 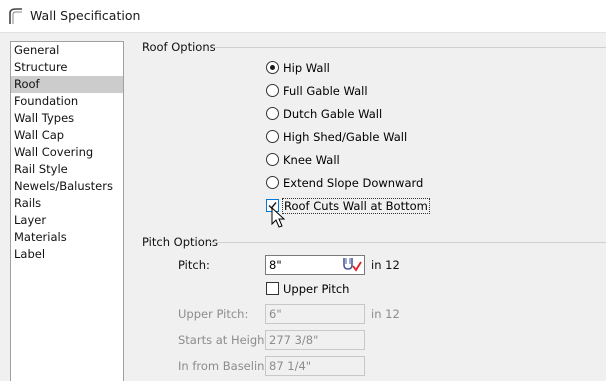 What do you see at coordinates (225, 340) in the screenshot?
I see `starts-at-height-label: Starts at Height:` at bounding box center [225, 340].